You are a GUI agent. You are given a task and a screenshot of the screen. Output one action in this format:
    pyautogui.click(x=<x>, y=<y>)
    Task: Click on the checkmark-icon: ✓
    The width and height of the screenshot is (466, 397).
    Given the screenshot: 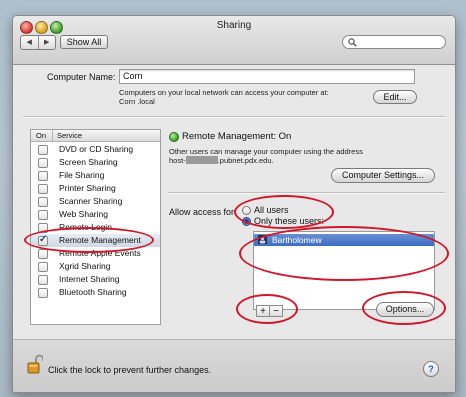 What is the action you would take?
    pyautogui.click(x=43, y=239)
    